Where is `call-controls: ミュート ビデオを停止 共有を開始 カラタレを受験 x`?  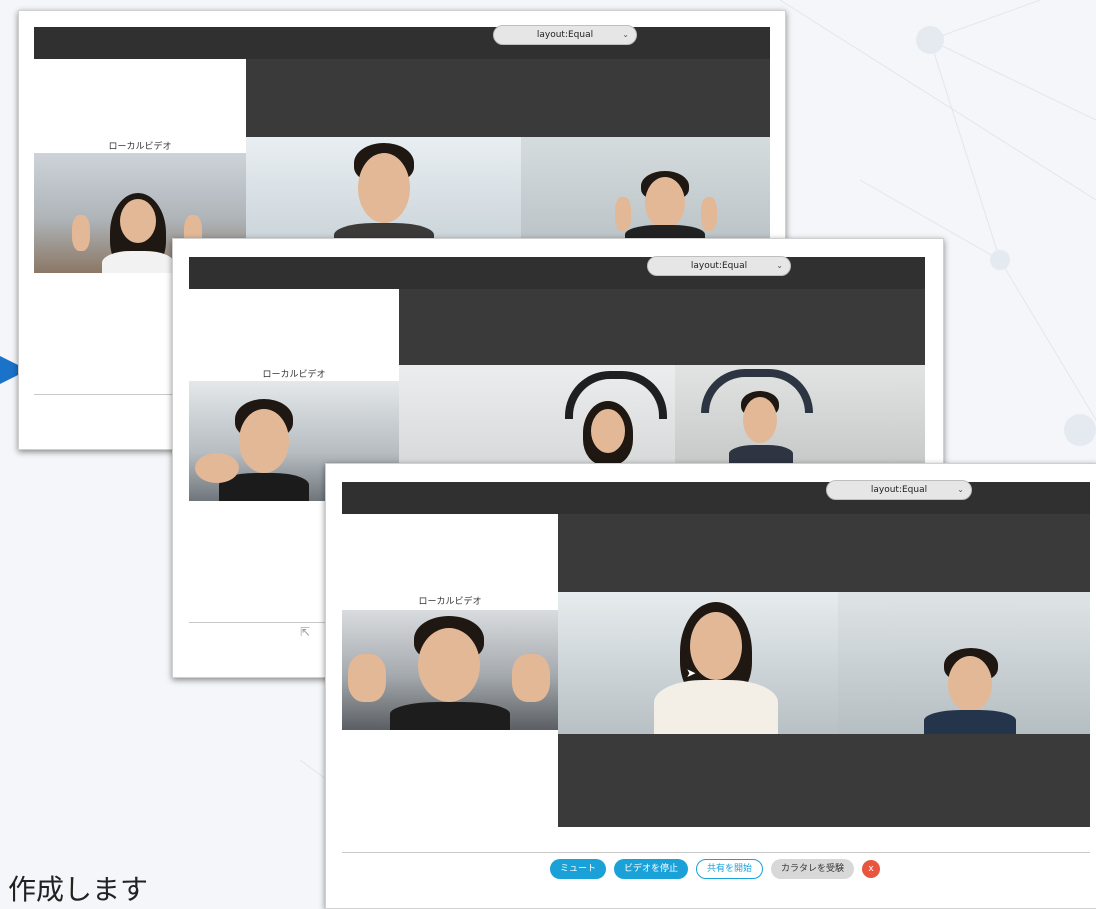 call-controls: ミュート ビデオを停止 共有を開始 カラタレを受験 x is located at coordinates (715, 869).